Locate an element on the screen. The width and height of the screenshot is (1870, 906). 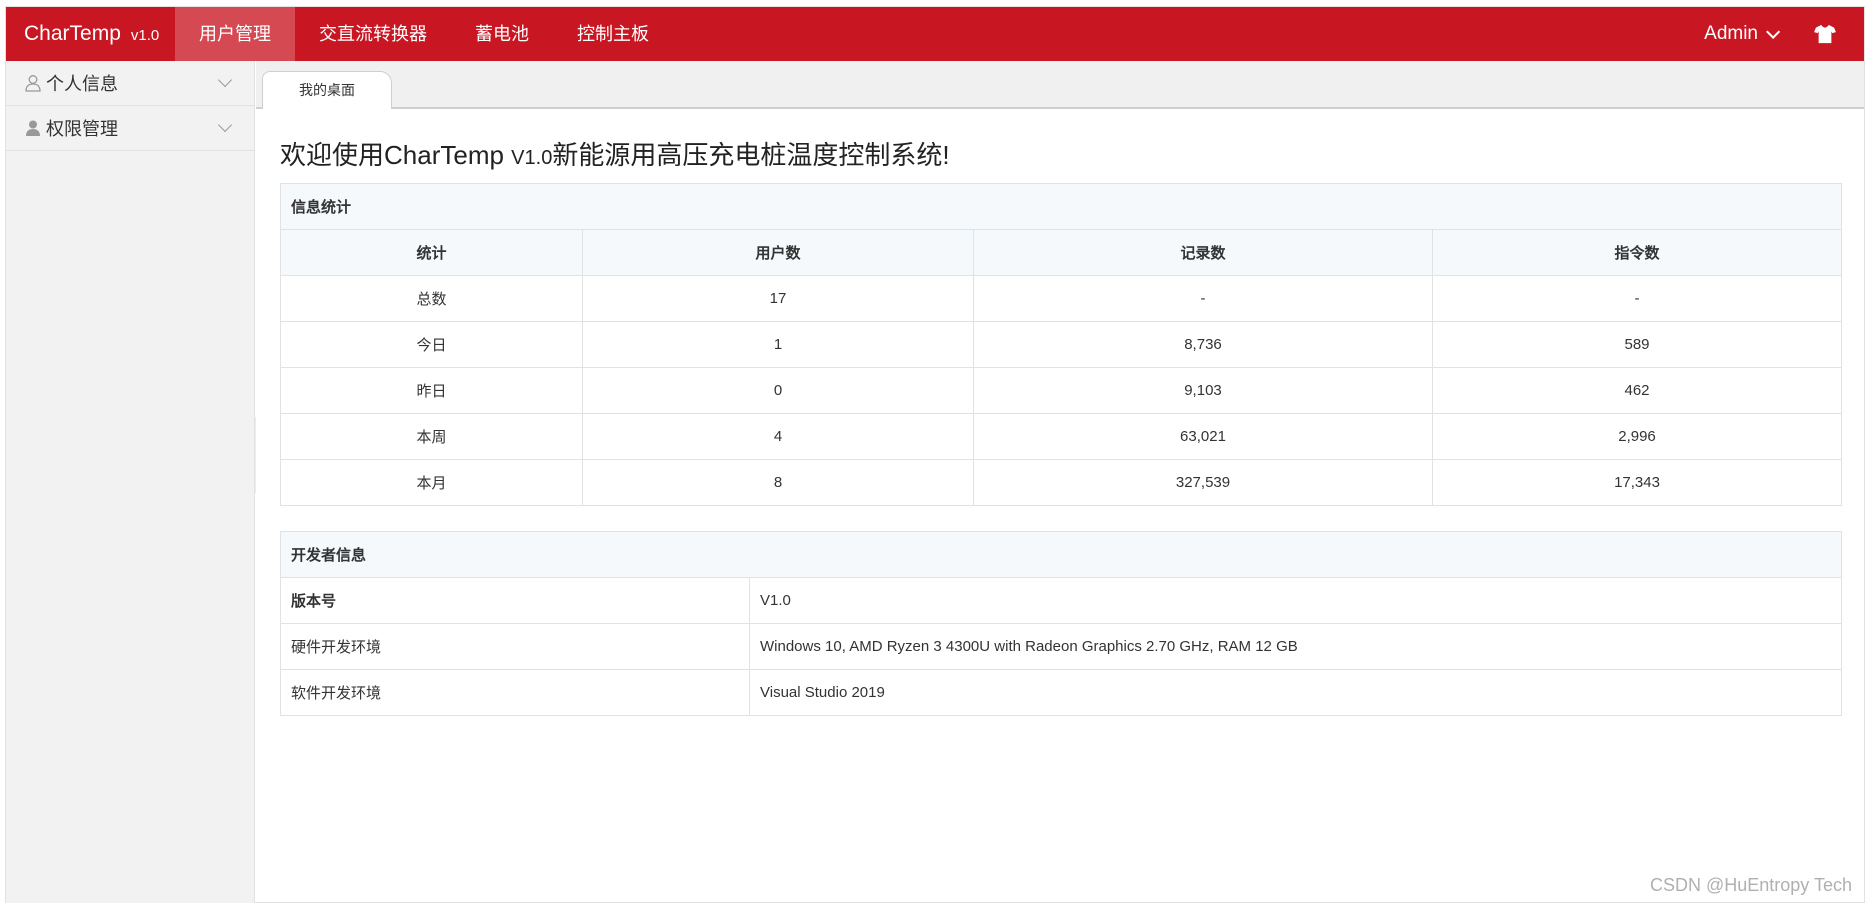
table-cell: 4 is located at coordinates (778, 436).